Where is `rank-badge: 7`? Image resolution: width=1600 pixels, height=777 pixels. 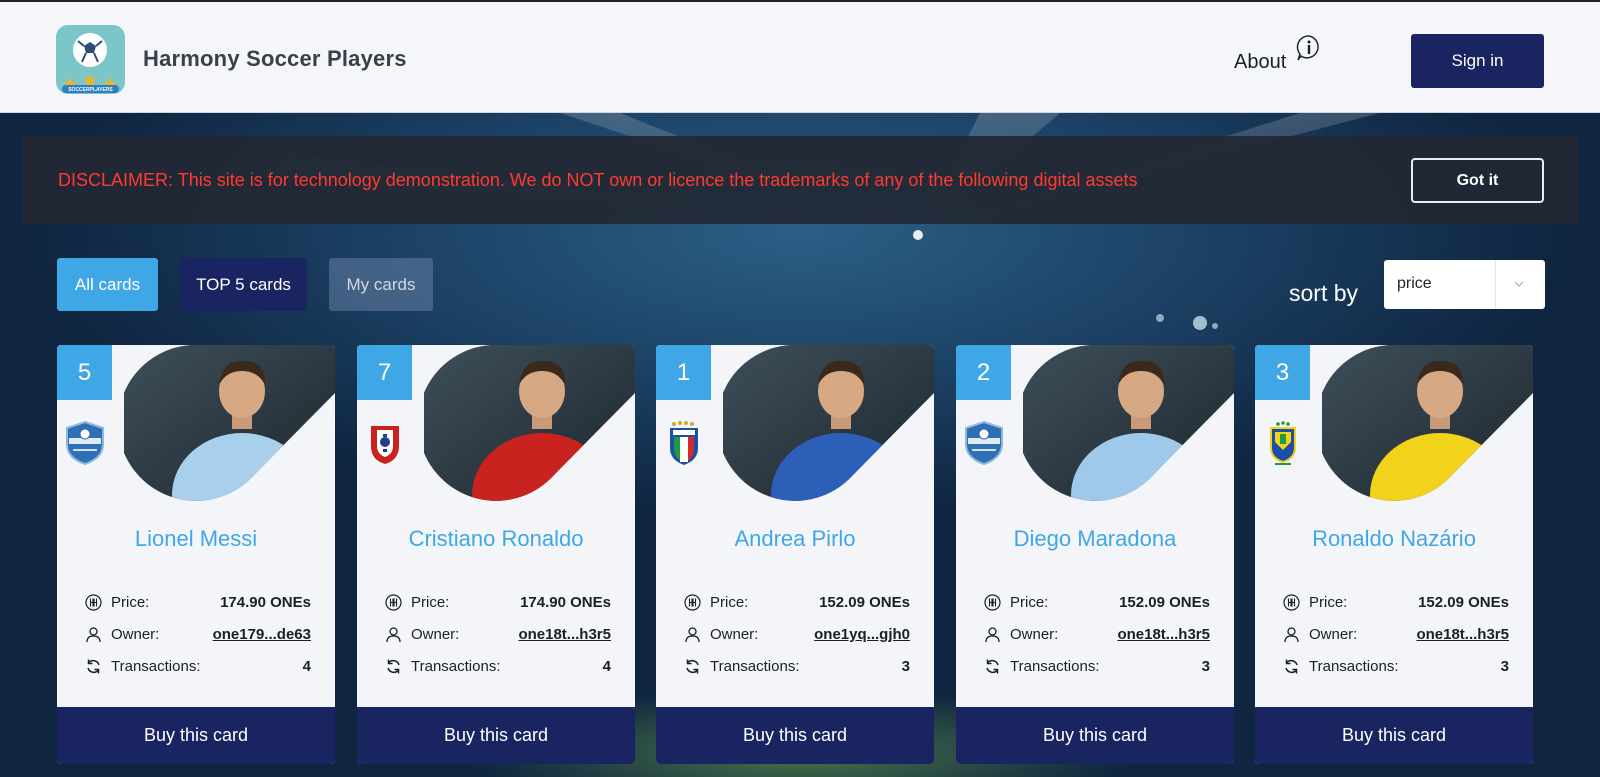 rank-badge: 7 is located at coordinates (384, 372).